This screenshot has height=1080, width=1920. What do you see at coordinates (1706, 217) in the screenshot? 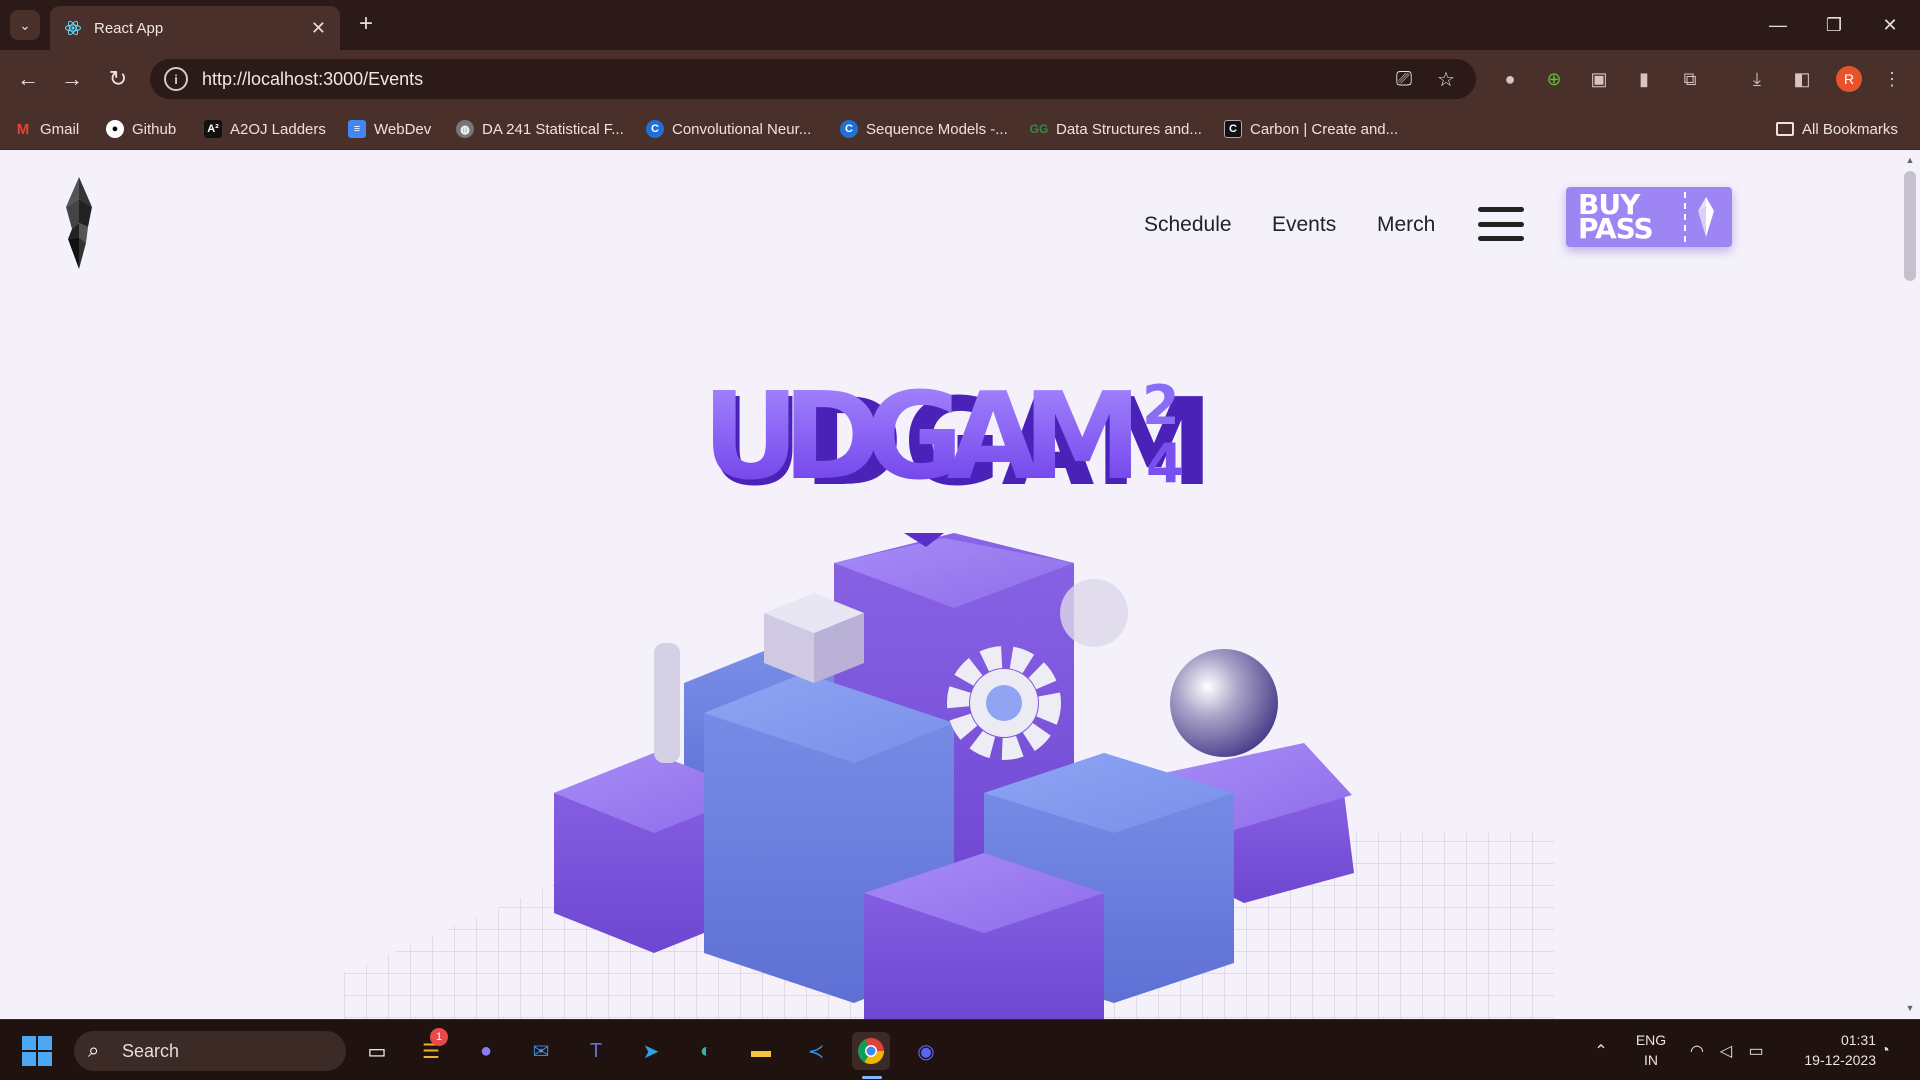
I see `gem-icon` at bounding box center [1706, 217].